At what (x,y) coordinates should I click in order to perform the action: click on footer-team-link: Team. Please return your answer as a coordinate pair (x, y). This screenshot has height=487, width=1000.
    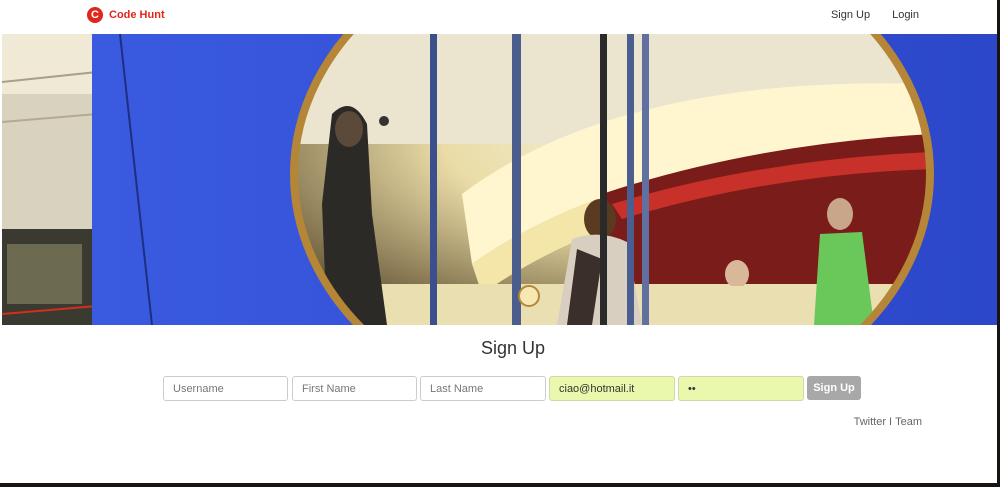
    Looking at the image, I should click on (908, 422).